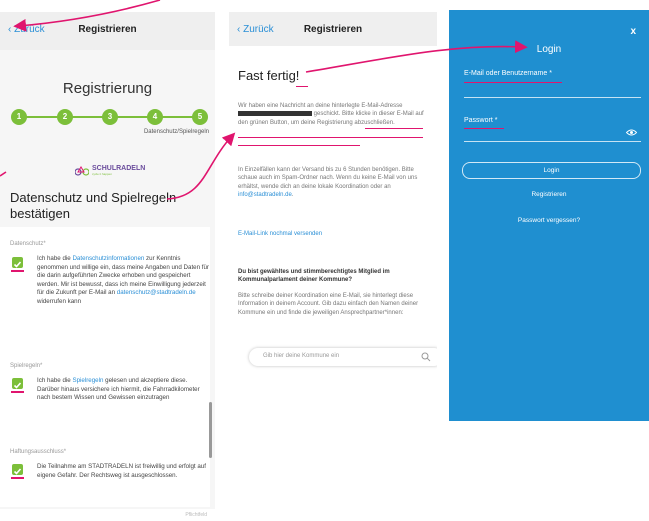 This screenshot has height=521, width=649. Describe the element at coordinates (301, 356) in the screenshot. I see `search-placeholder: Gib hier deine Kommune ein` at that location.